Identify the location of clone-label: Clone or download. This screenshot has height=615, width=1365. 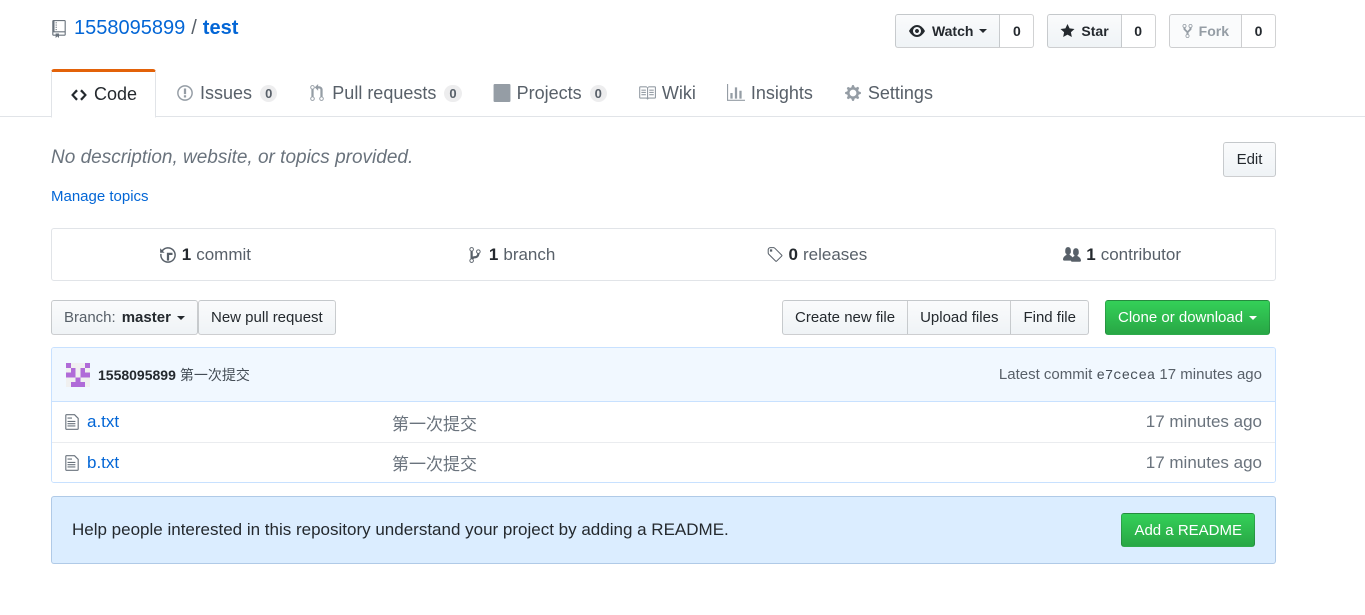
(1181, 317).